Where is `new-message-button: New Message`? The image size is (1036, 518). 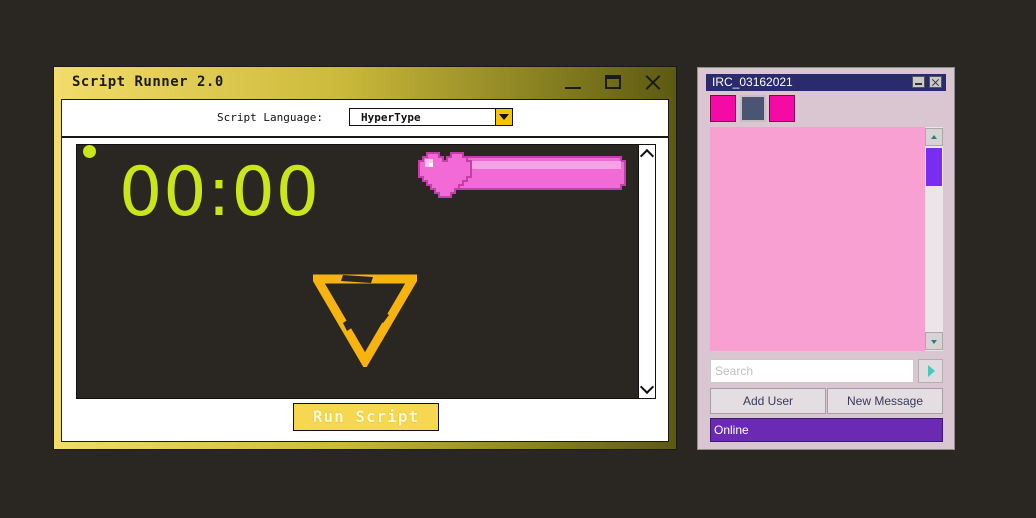 new-message-button: New Message is located at coordinates (885, 401).